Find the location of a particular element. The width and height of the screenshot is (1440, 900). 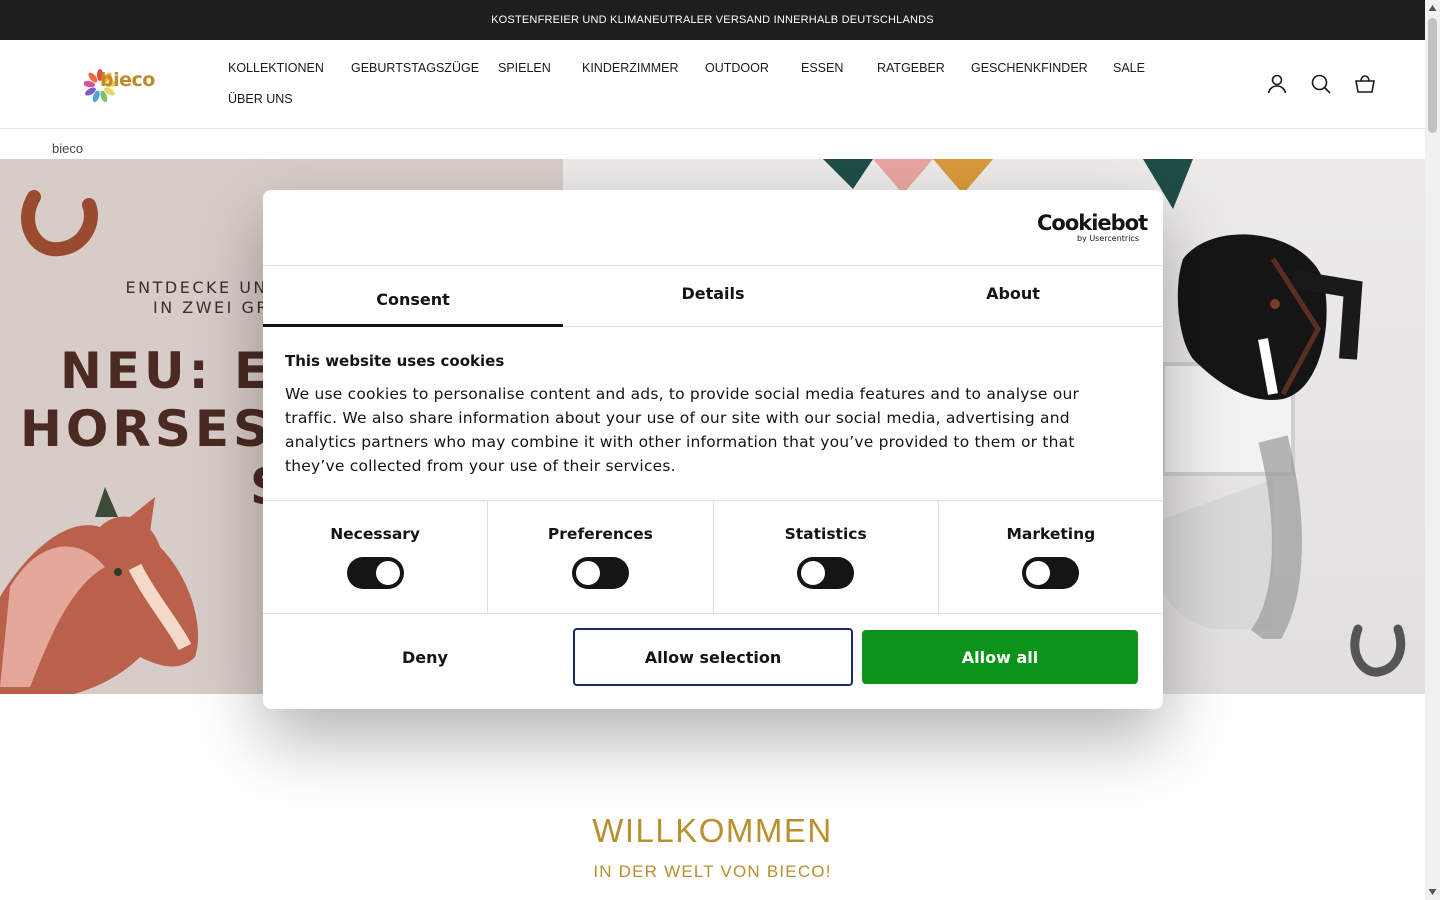

logo: bieco is located at coordinates (120, 85).